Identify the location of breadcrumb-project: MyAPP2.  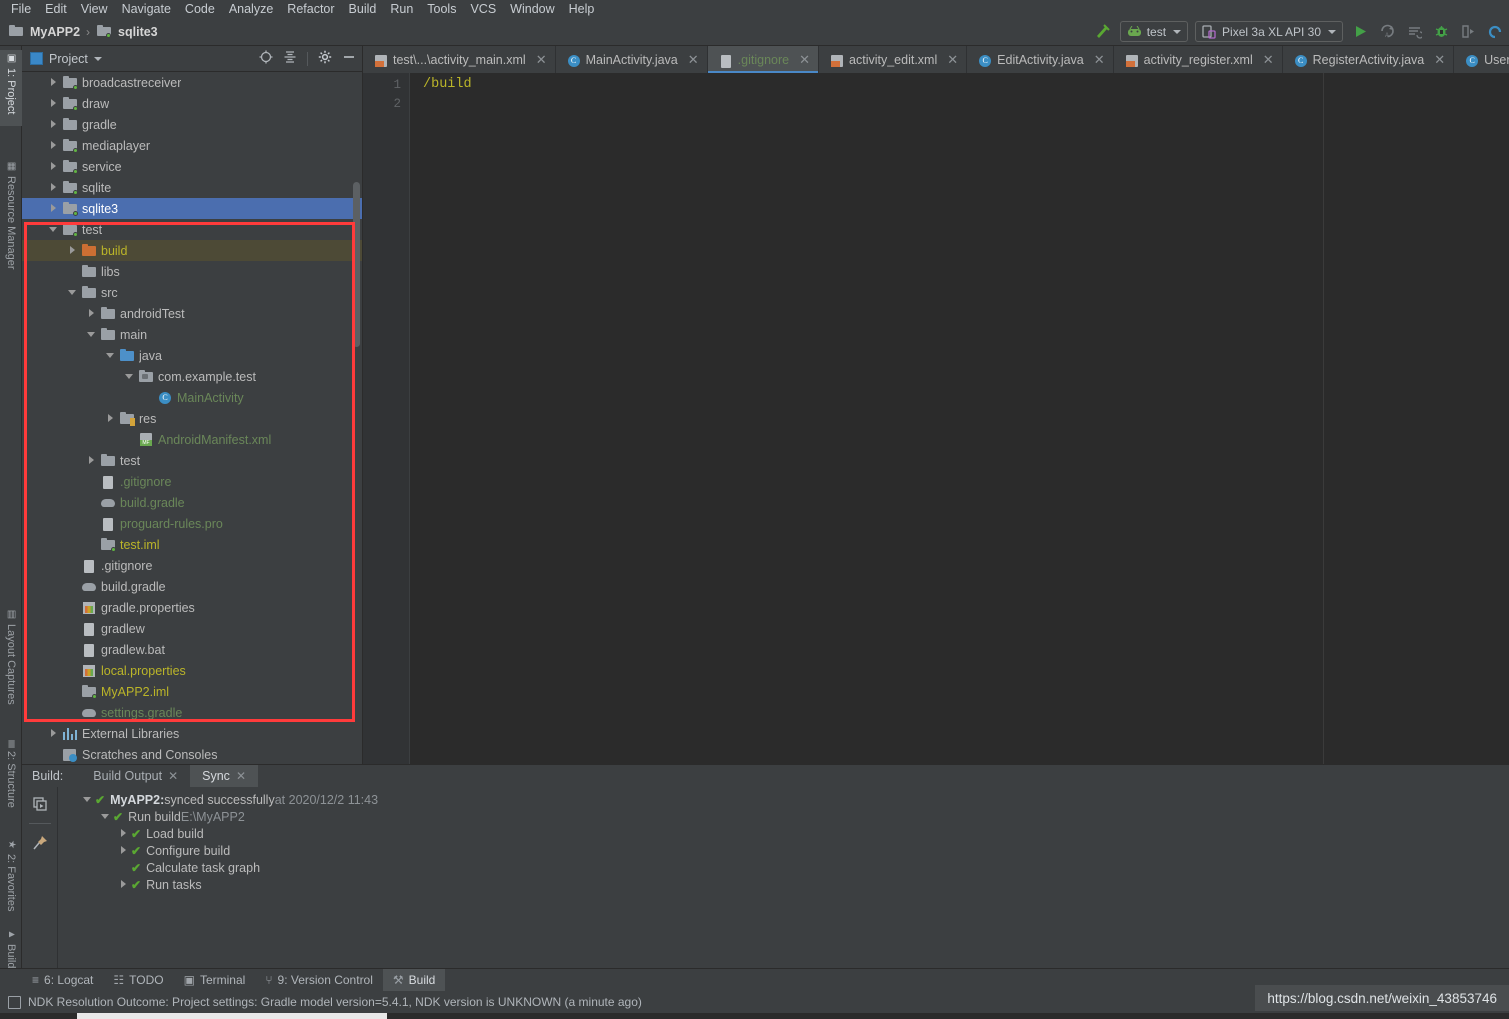
(55, 32).